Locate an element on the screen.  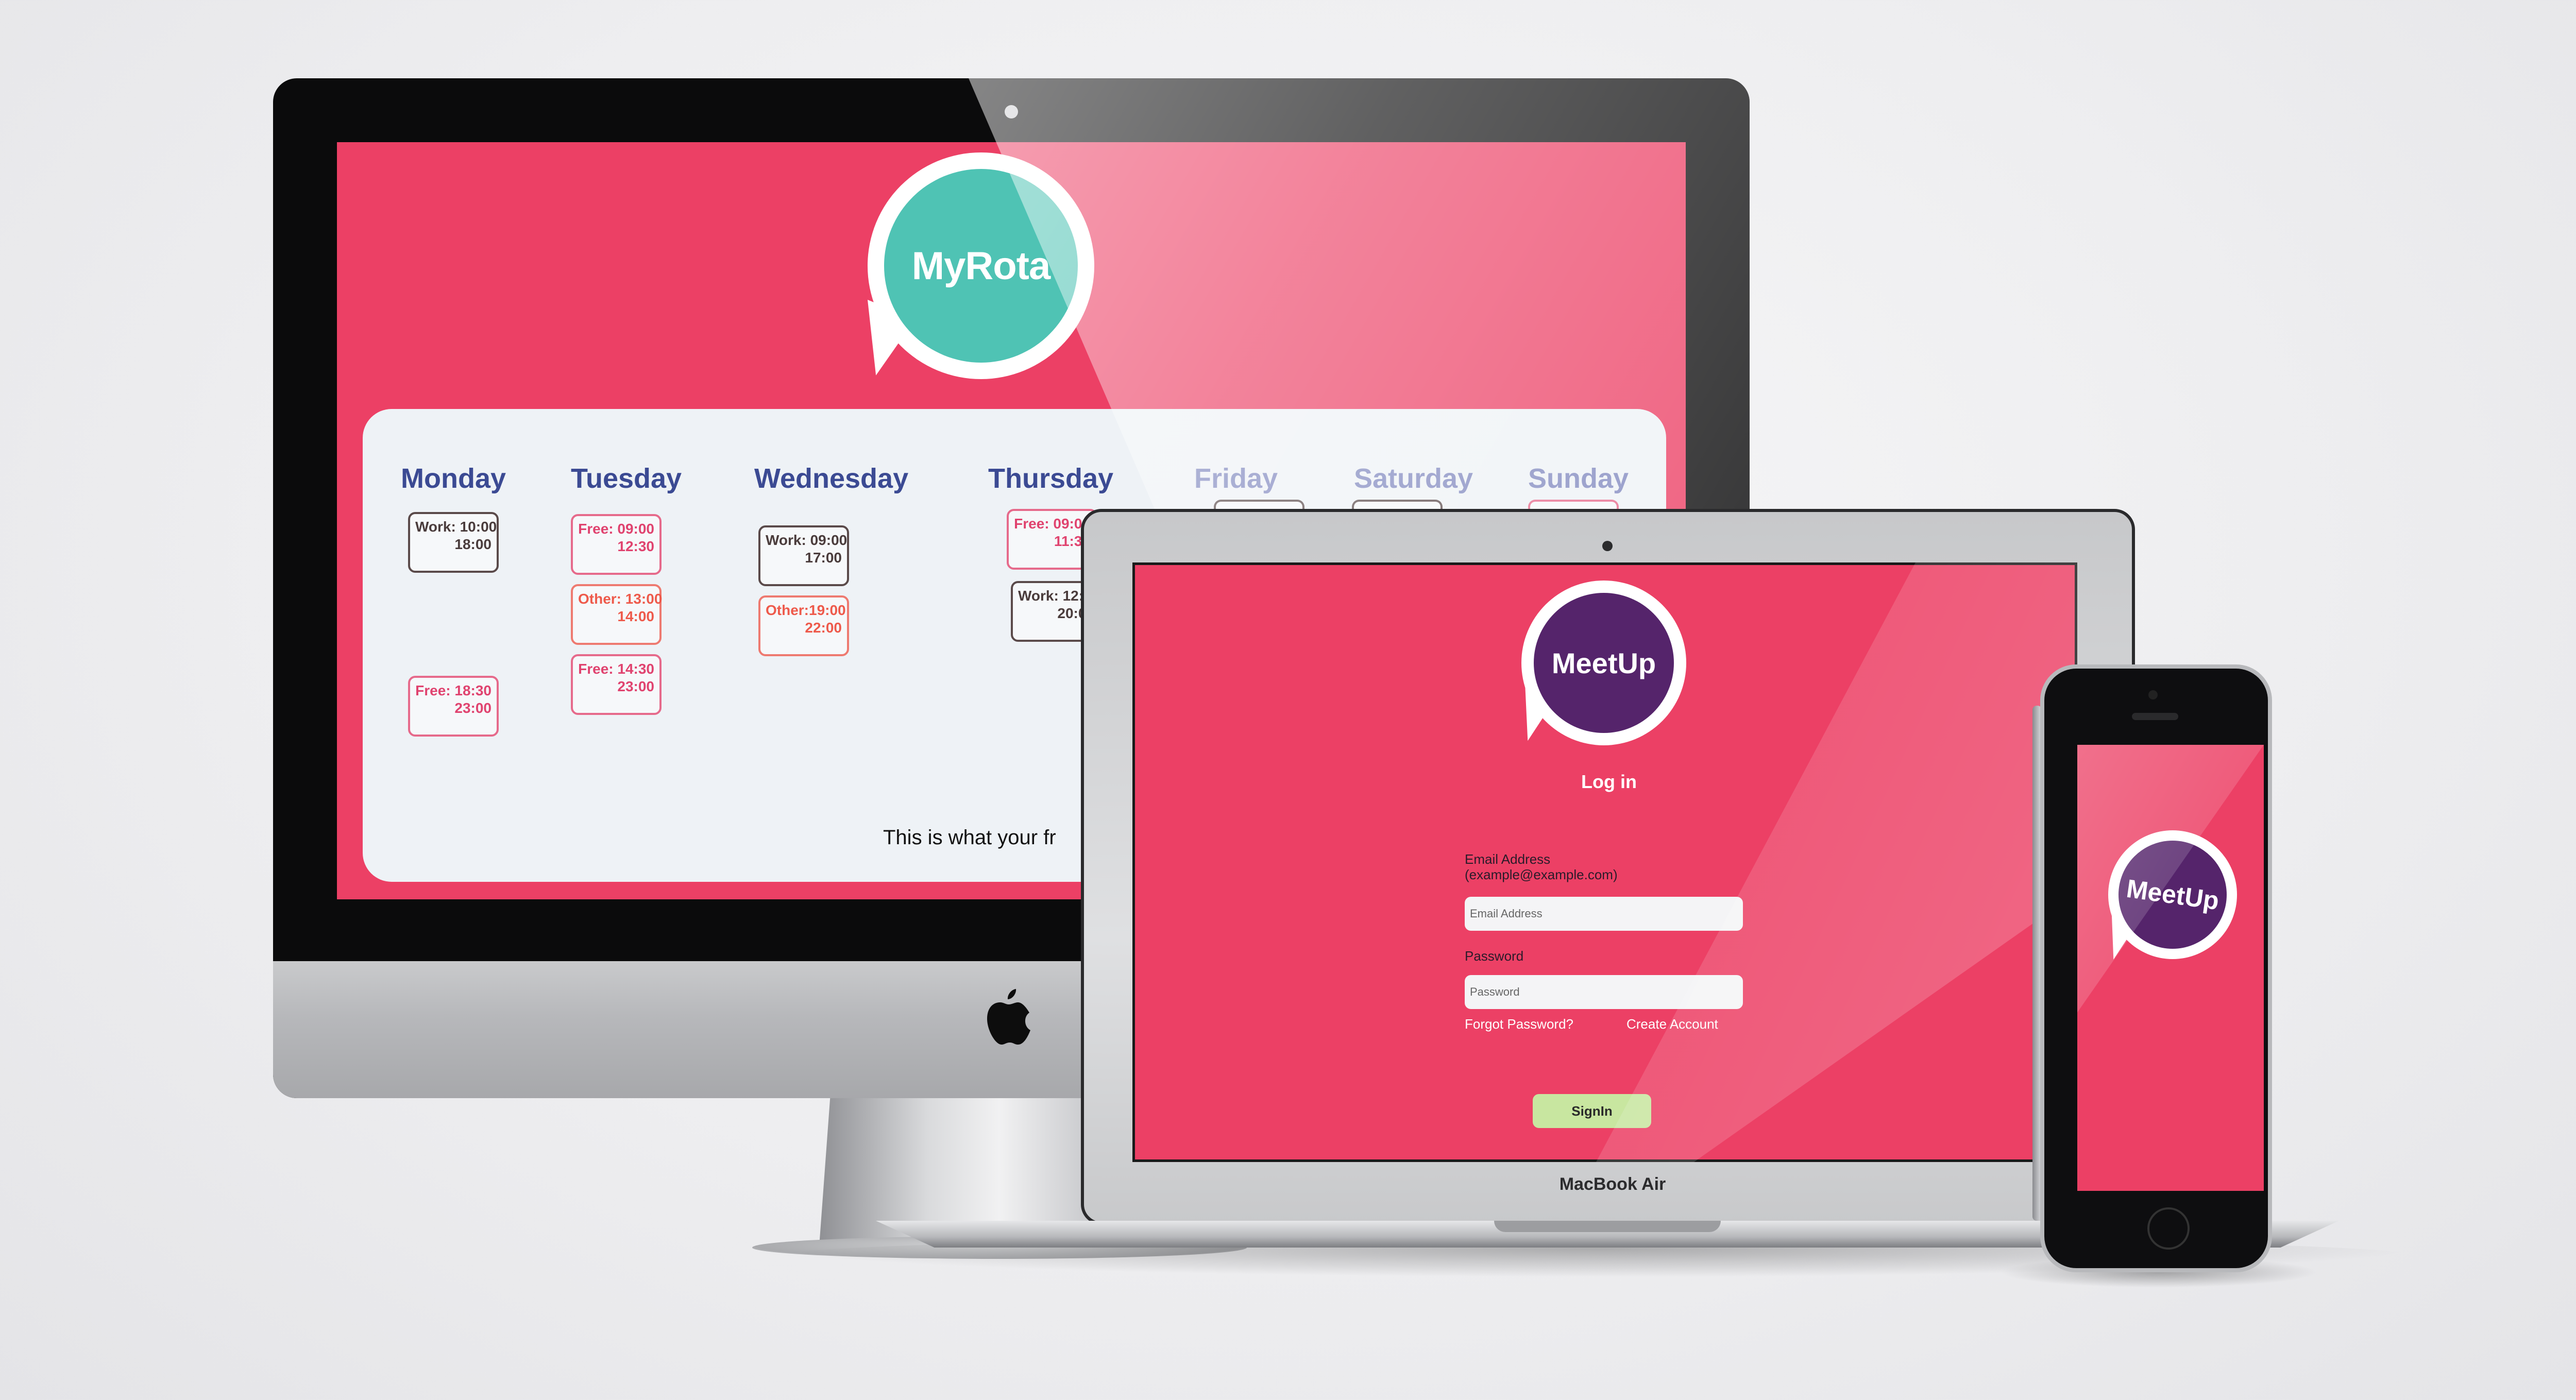
create-account-link: Create Account is located at coordinates (1672, 1024).